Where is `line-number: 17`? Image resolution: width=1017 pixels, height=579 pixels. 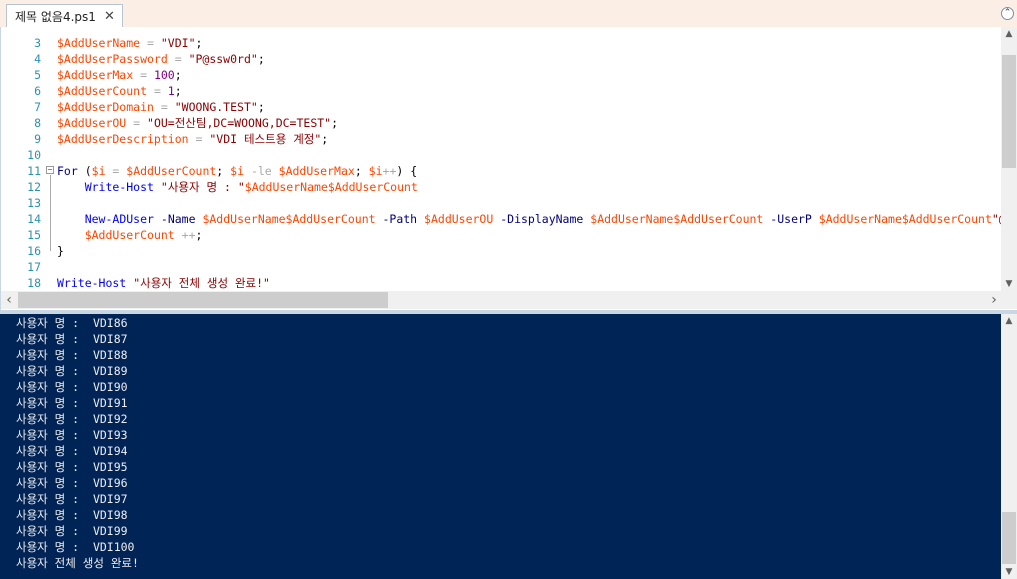 line-number: 17 is located at coordinates (34, 267).